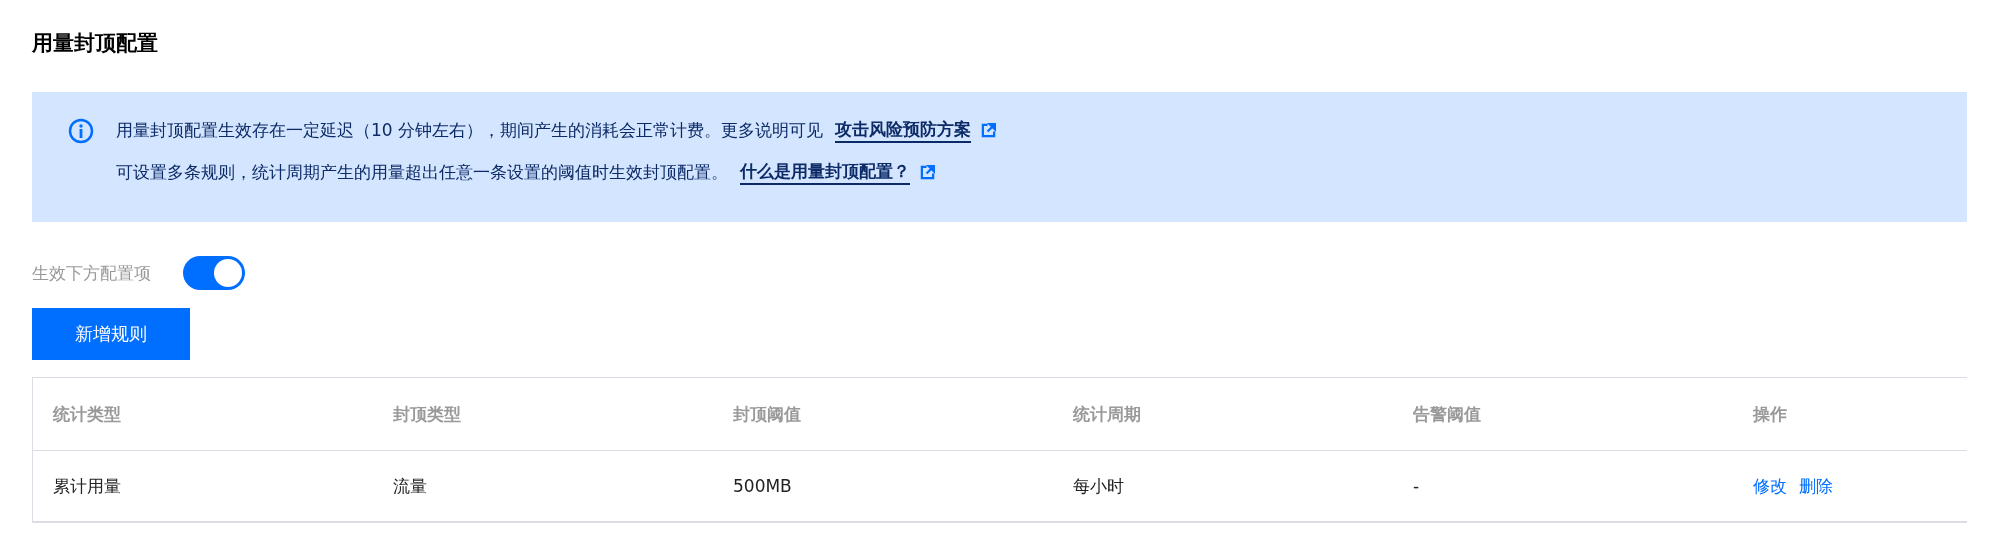 The image size is (1999, 537). I want to click on action-link: 修改, so click(1770, 486).